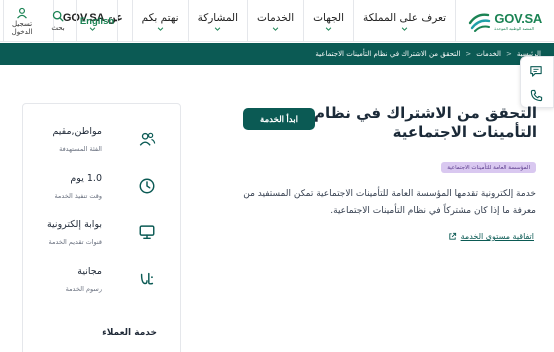 Image resolution: width=554 pixels, height=352 pixels. What do you see at coordinates (514, 28) in the screenshot?
I see `logo-subtitle: المنصة الوطنية الموحدة` at bounding box center [514, 28].